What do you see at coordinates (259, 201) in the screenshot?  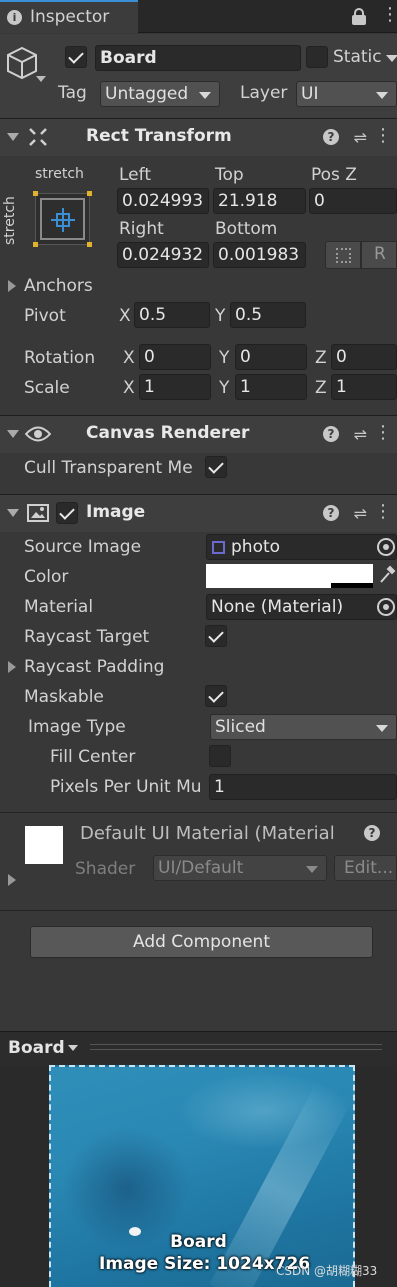 I see `top-input: 21.918` at bounding box center [259, 201].